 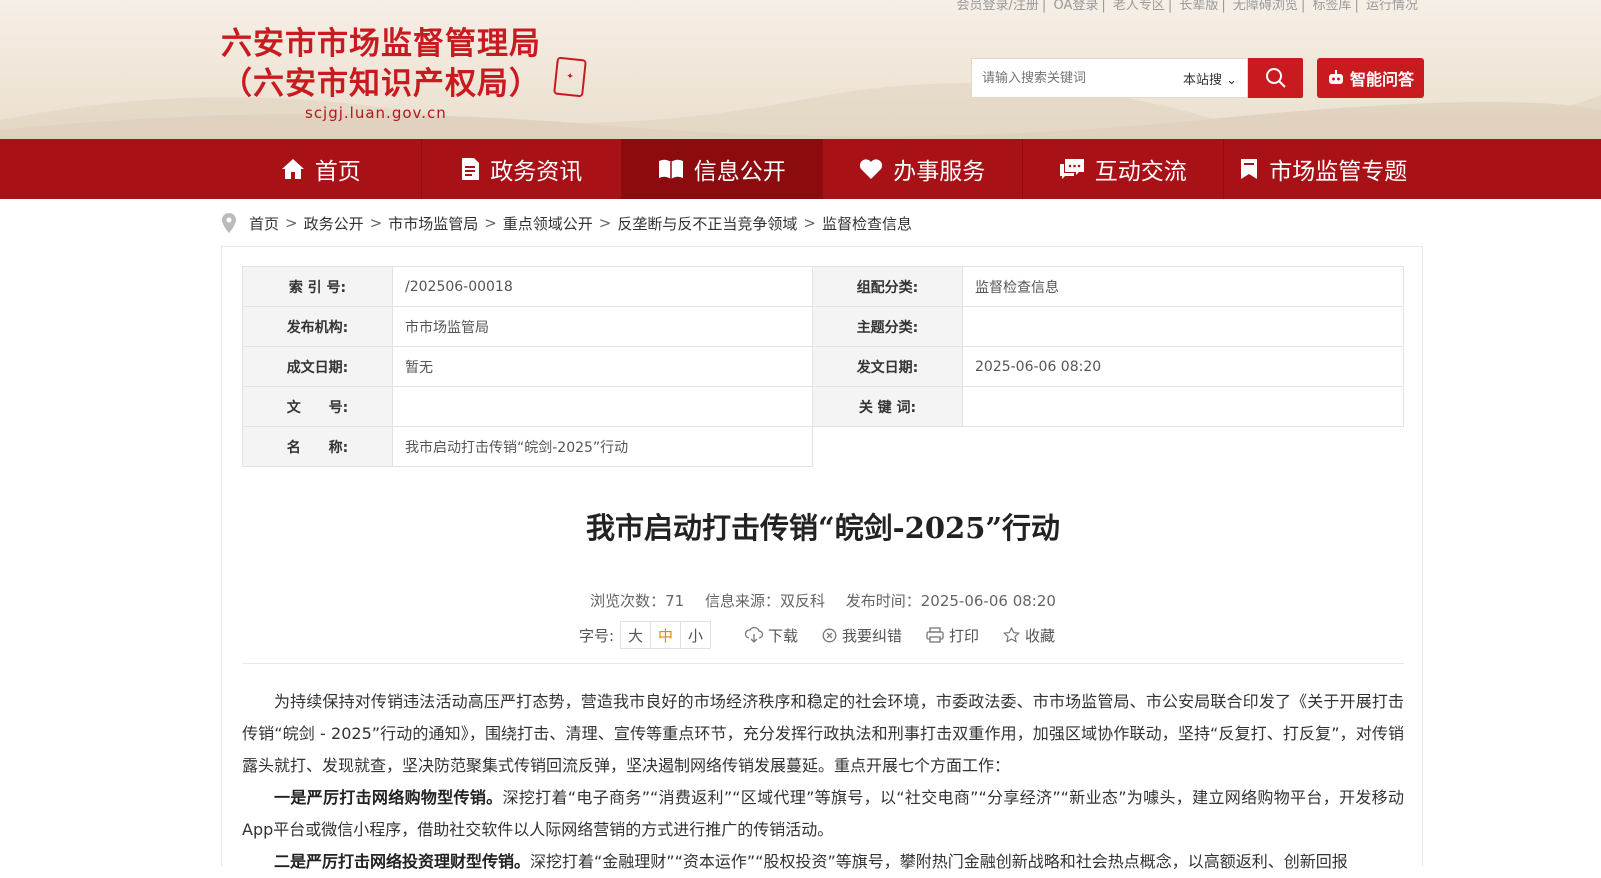 I want to click on nav-special: 市场监管专题, so click(x=1324, y=169).